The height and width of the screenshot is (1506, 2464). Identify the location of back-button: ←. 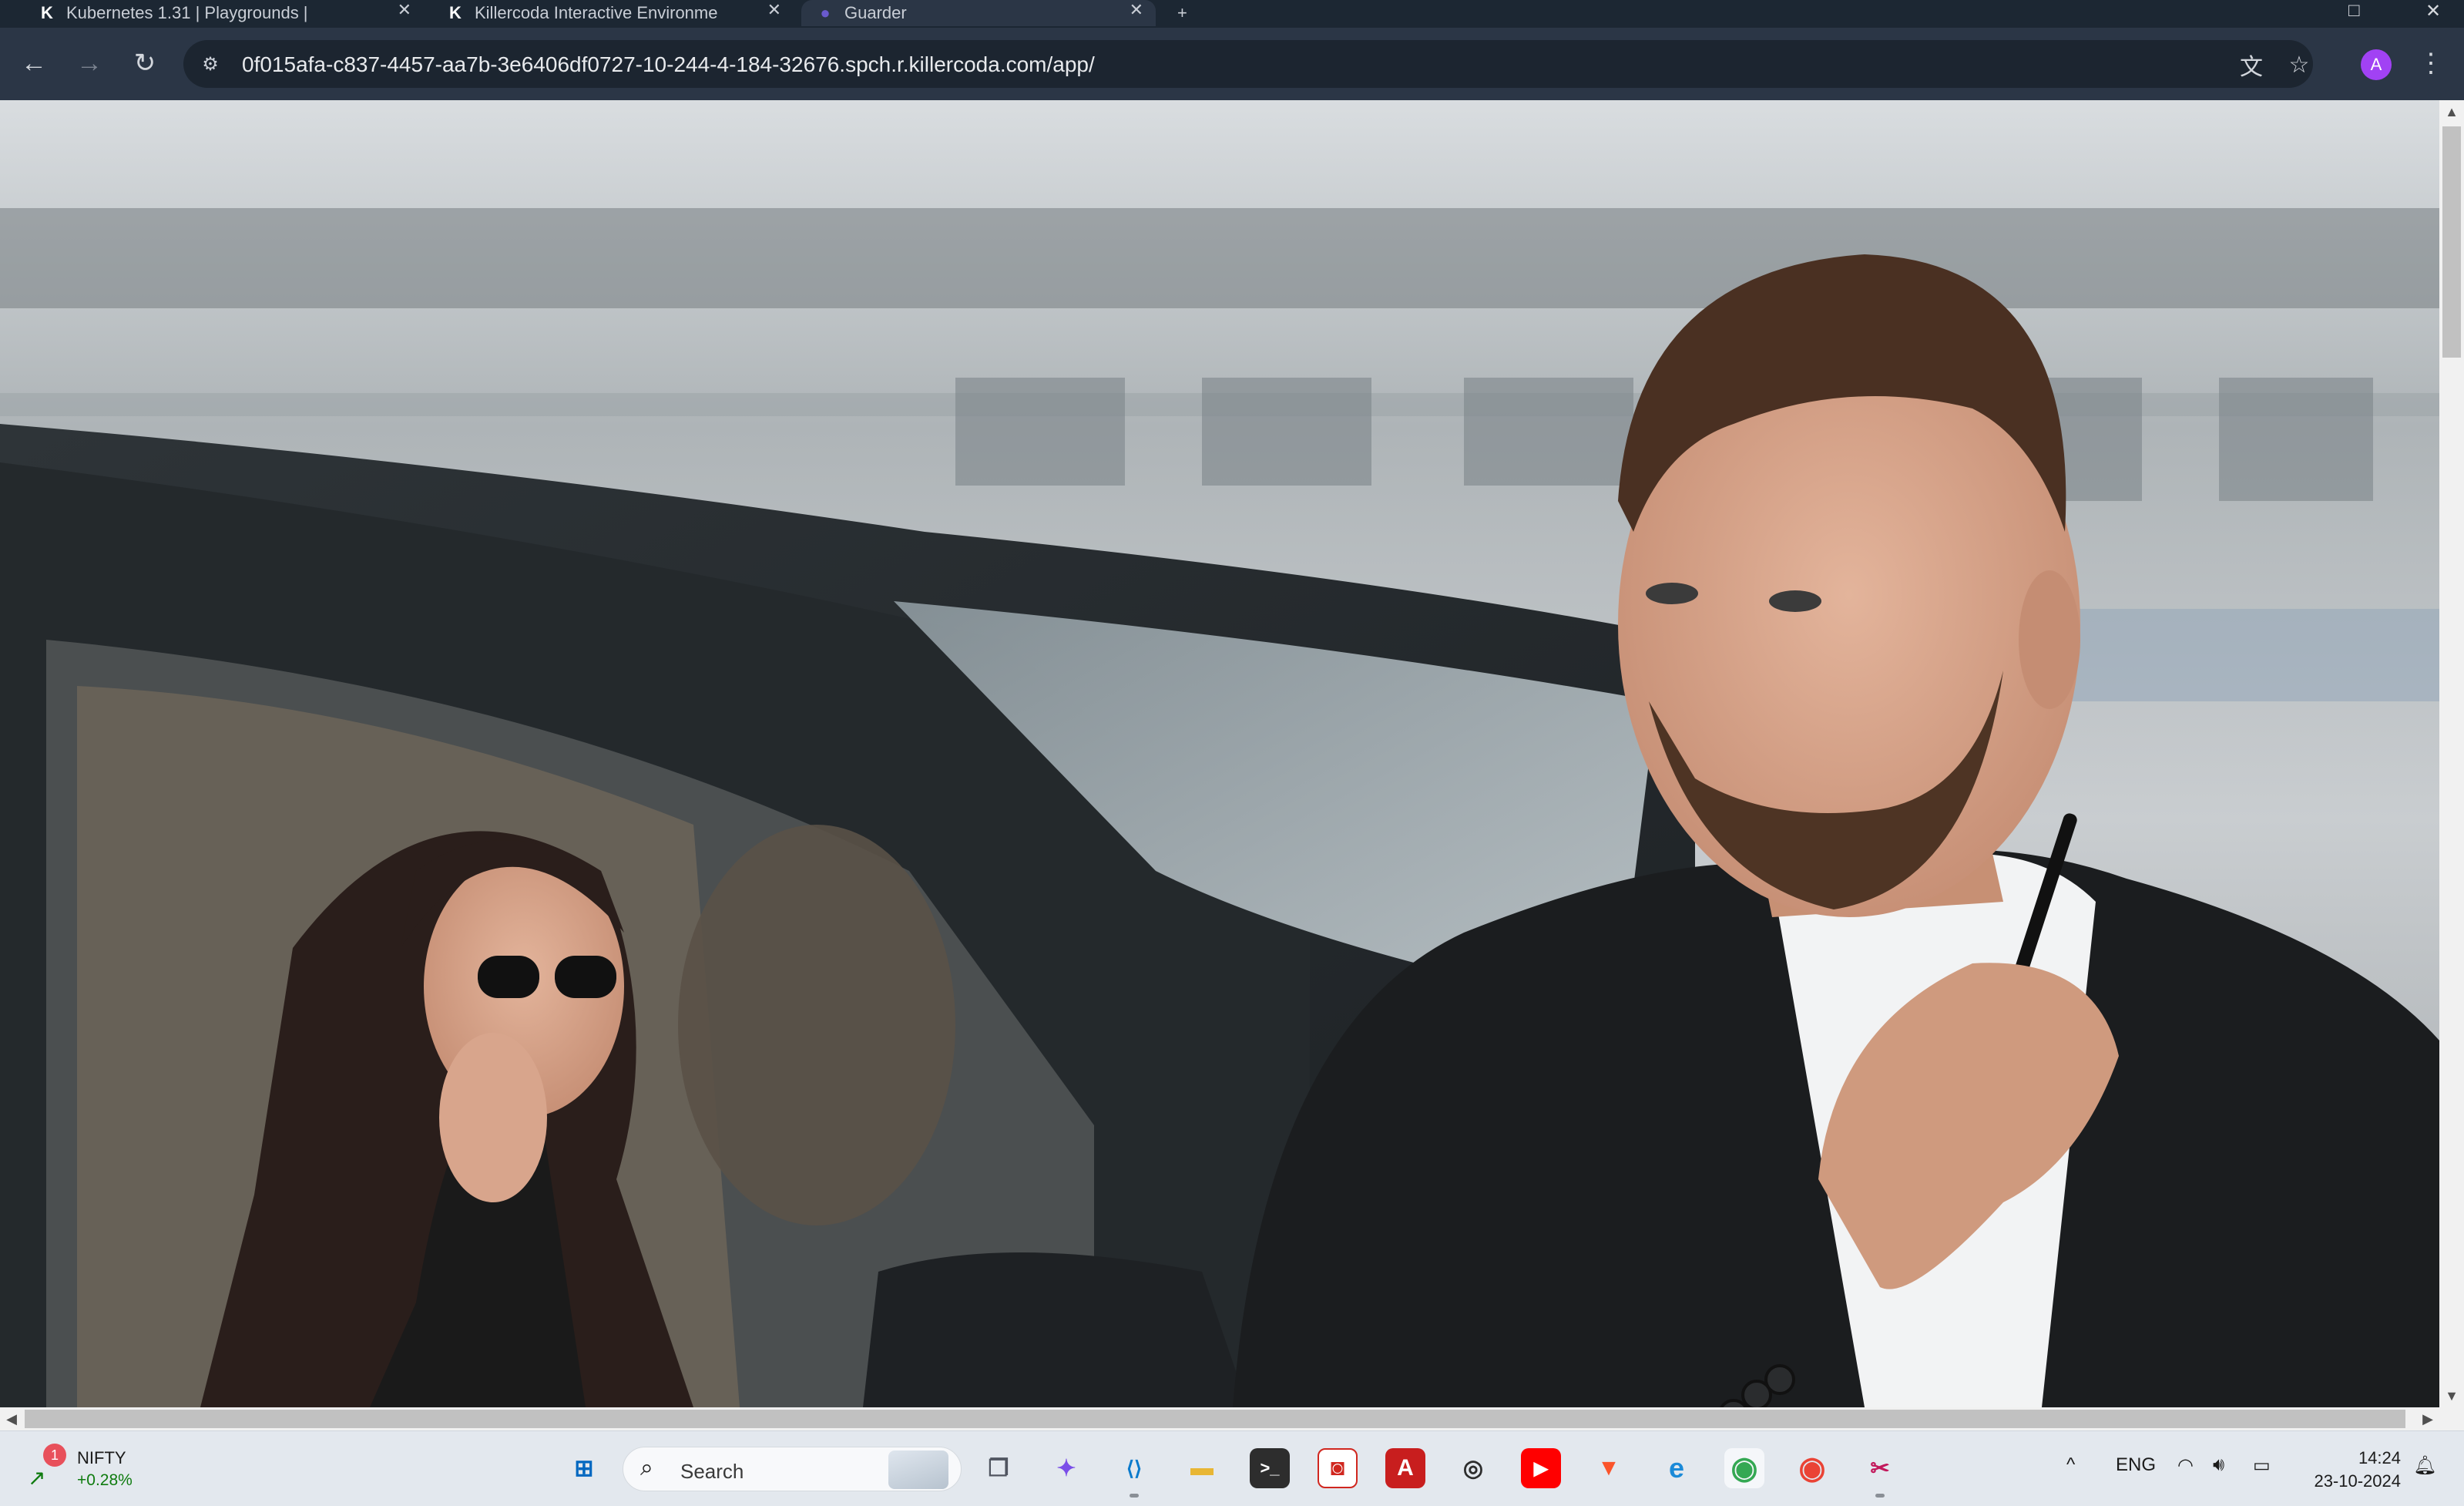
(34, 63).